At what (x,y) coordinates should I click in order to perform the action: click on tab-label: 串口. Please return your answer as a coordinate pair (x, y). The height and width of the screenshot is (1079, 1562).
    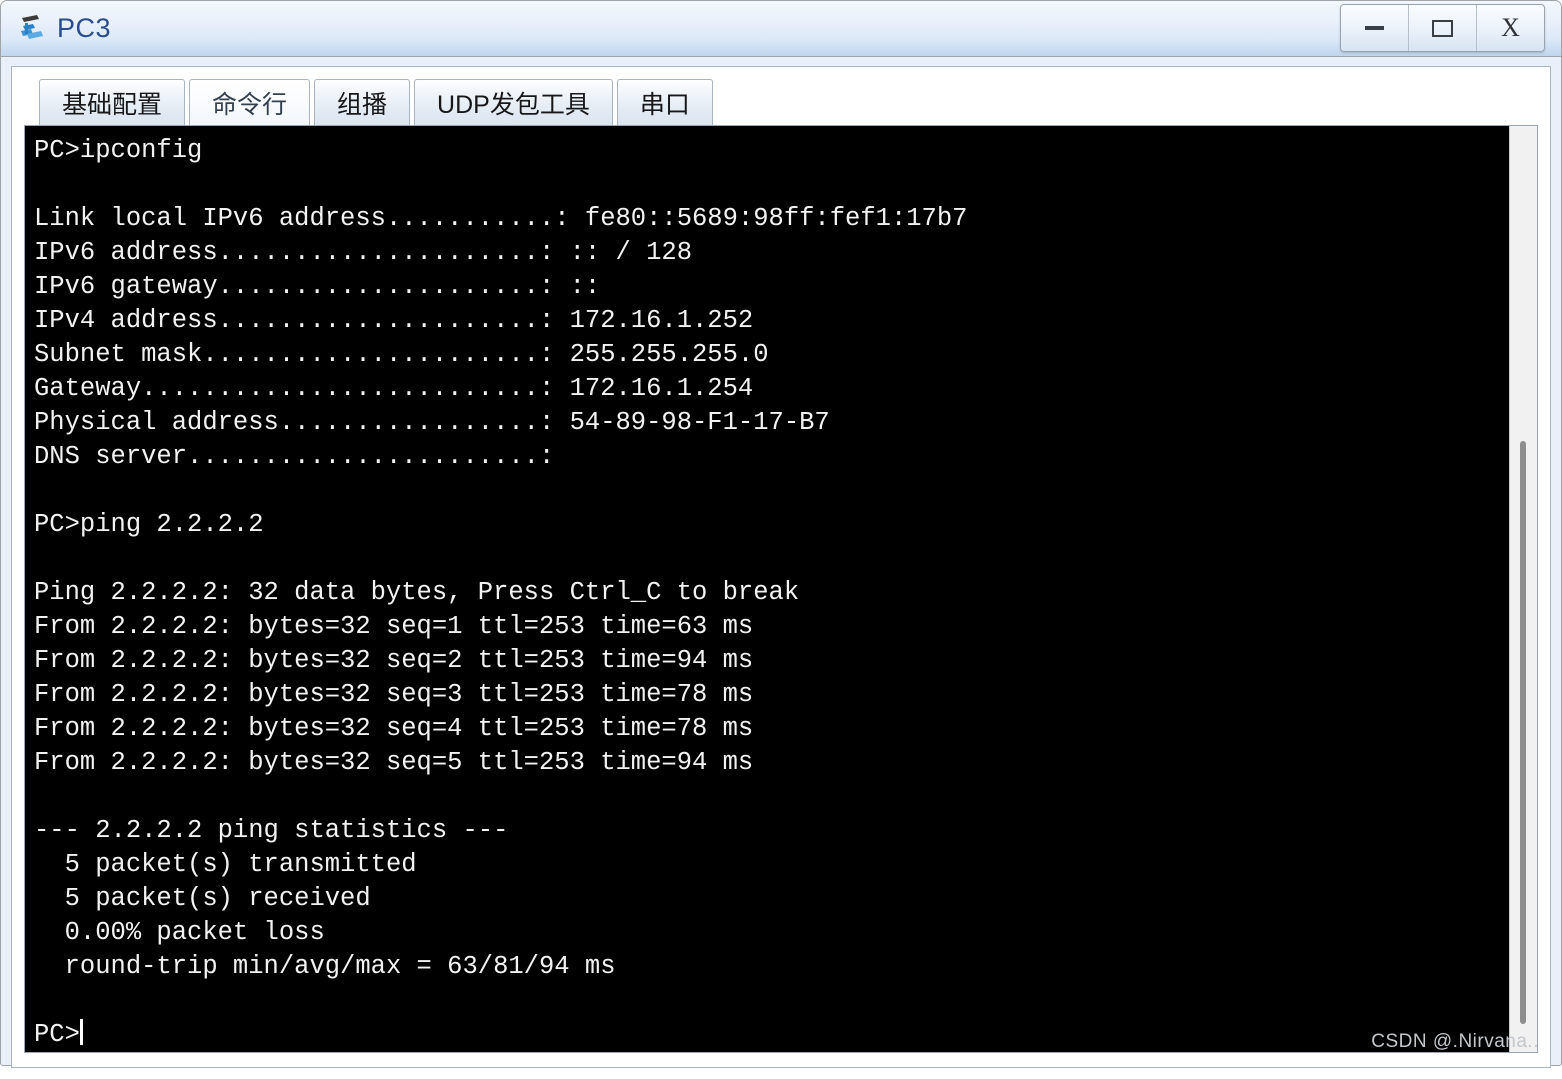
    Looking at the image, I should click on (664, 104).